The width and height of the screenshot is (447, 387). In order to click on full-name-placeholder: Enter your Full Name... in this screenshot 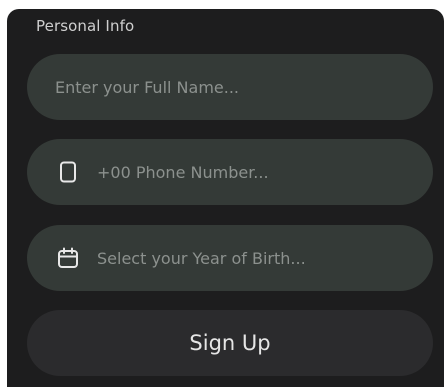, I will do `click(147, 87)`.